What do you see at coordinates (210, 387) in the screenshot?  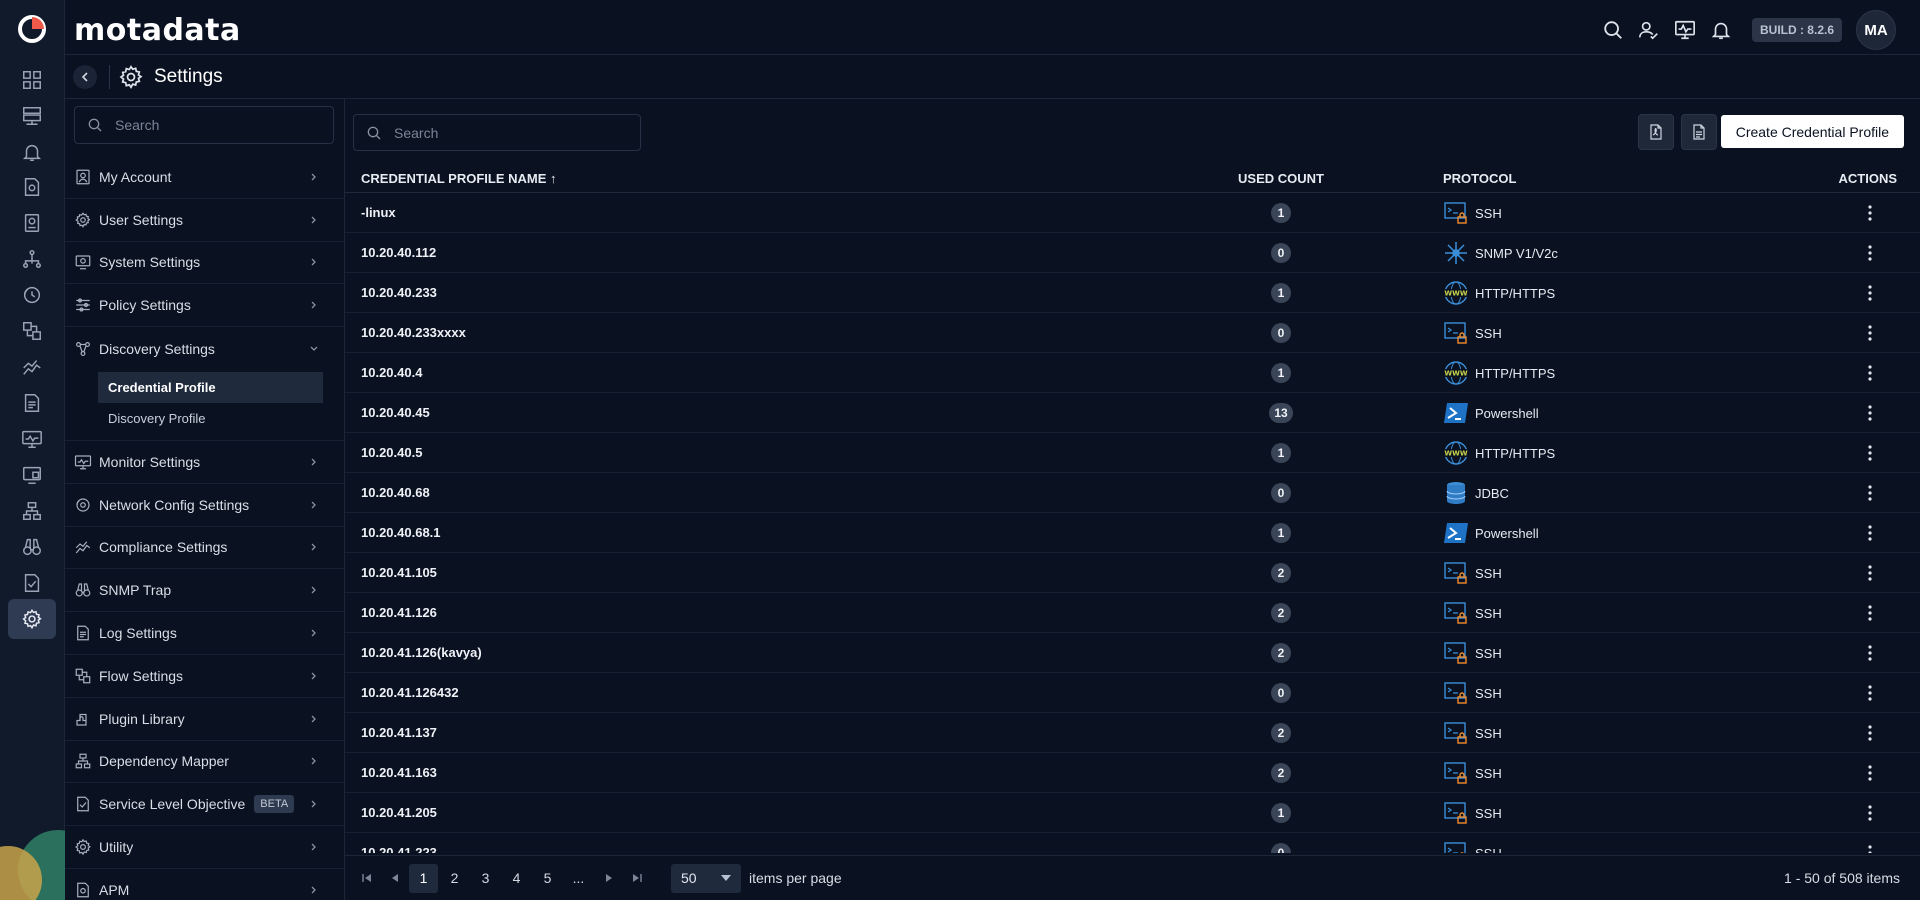 I see `sidebar-subitem-credential-profile: Credential Profile` at bounding box center [210, 387].